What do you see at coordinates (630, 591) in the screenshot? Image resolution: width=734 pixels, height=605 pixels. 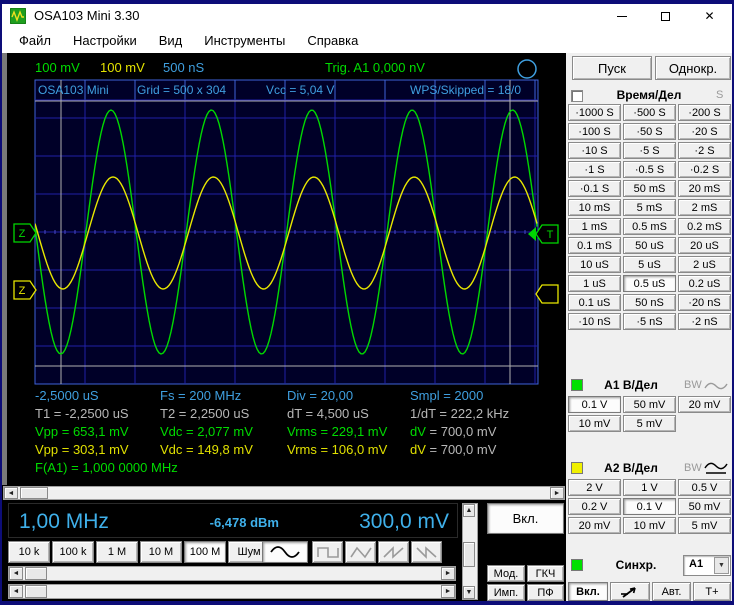 I see `sync-slope-button` at bounding box center [630, 591].